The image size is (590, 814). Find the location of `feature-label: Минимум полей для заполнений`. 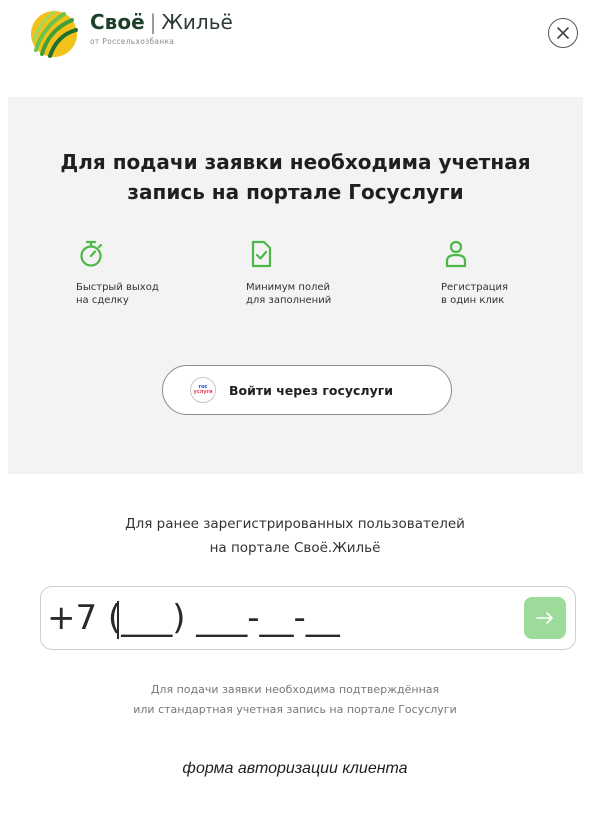

feature-label: Минимум полей для заполнений is located at coordinates (316, 294).